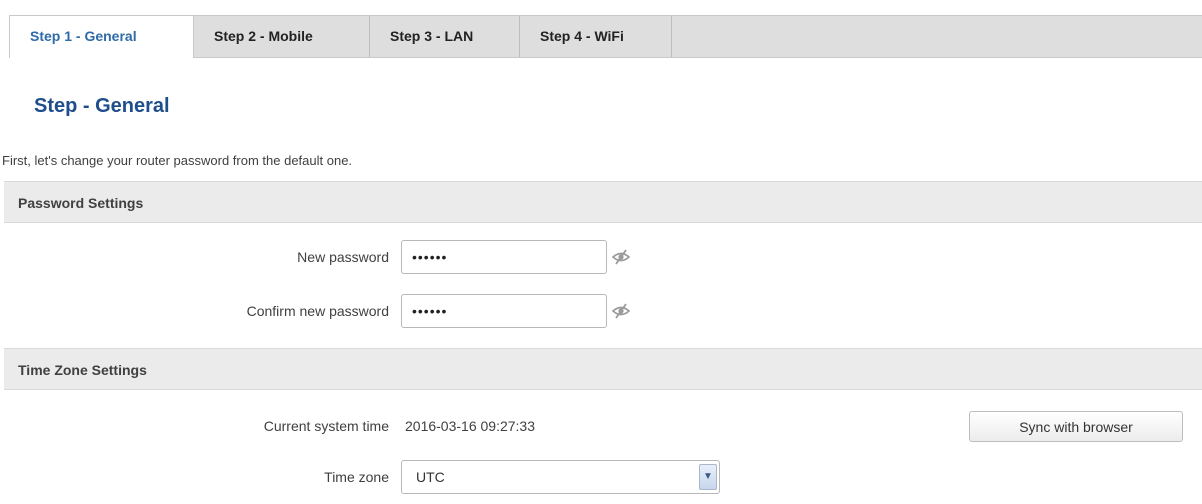 The image size is (1202, 504). What do you see at coordinates (708, 477) in the screenshot?
I see `chevron-down-icon: ▼` at bounding box center [708, 477].